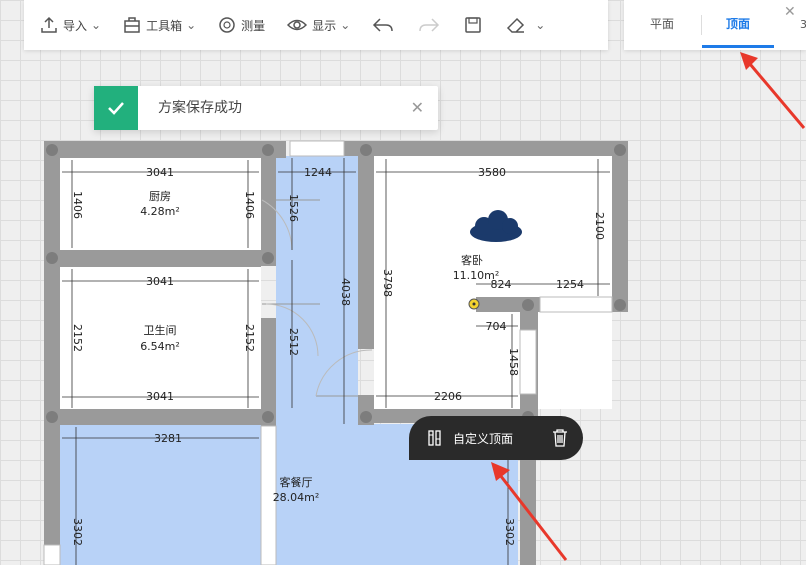 Image resolution: width=806 pixels, height=565 pixels. Describe the element at coordinates (227, 25) in the screenshot. I see `measure-icon` at that location.